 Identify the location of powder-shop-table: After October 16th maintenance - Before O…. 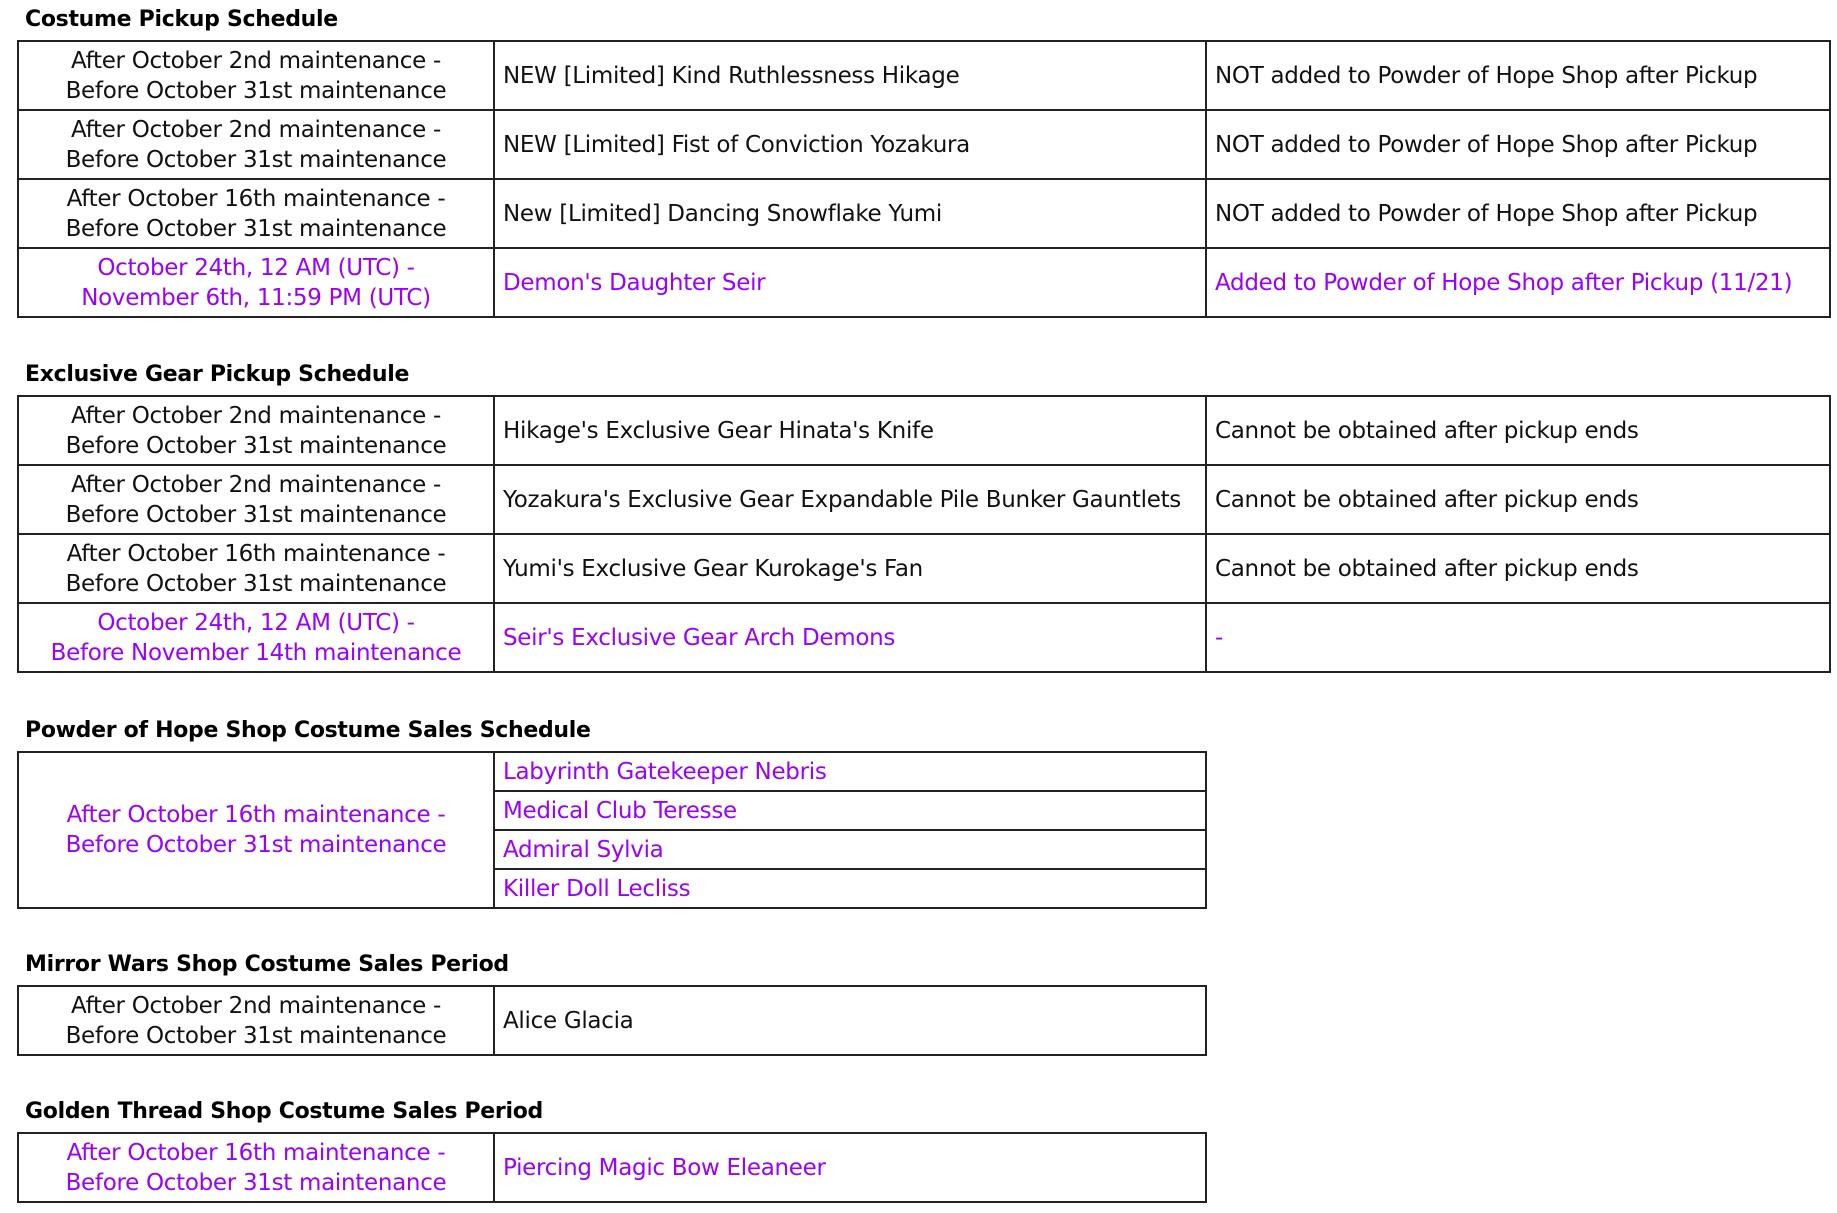
(612, 830).